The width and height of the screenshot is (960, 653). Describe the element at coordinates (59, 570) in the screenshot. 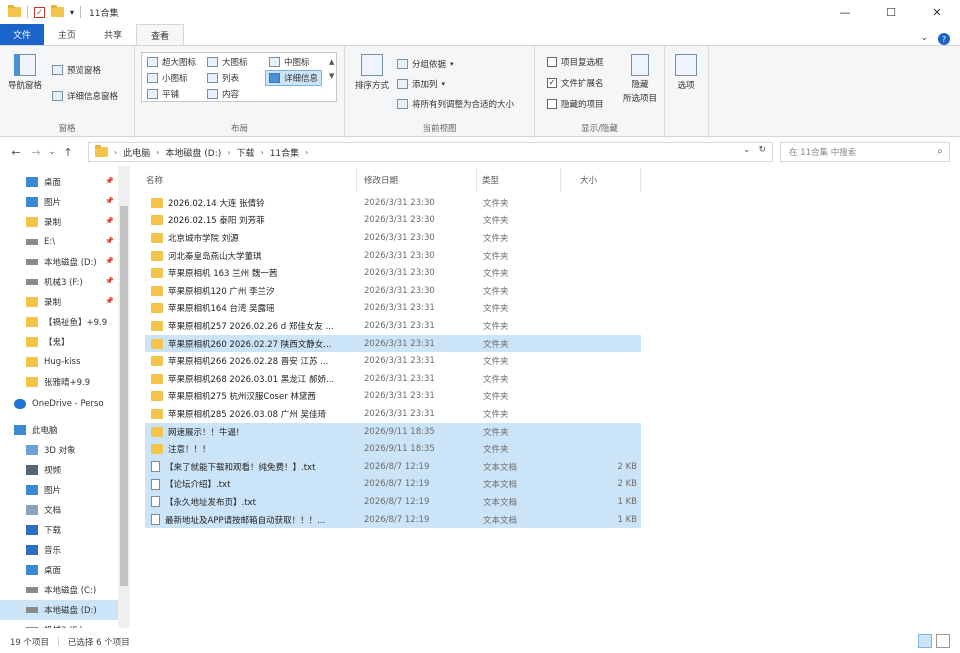

I see `sidebar-item: 桌面` at that location.